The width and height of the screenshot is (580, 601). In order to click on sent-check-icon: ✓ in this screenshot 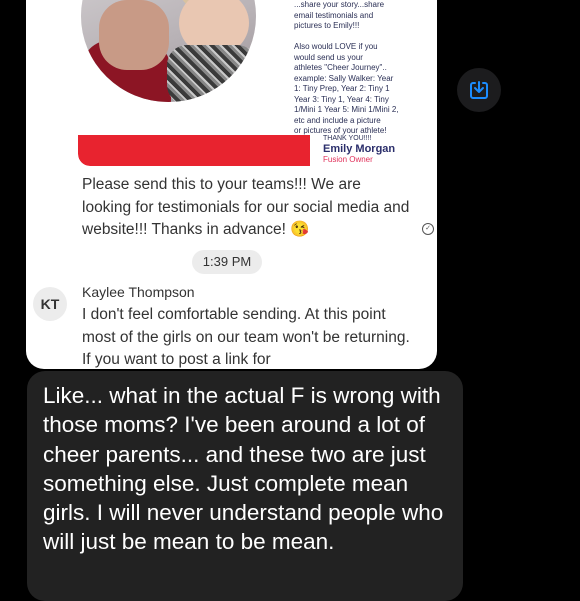, I will do `click(428, 229)`.